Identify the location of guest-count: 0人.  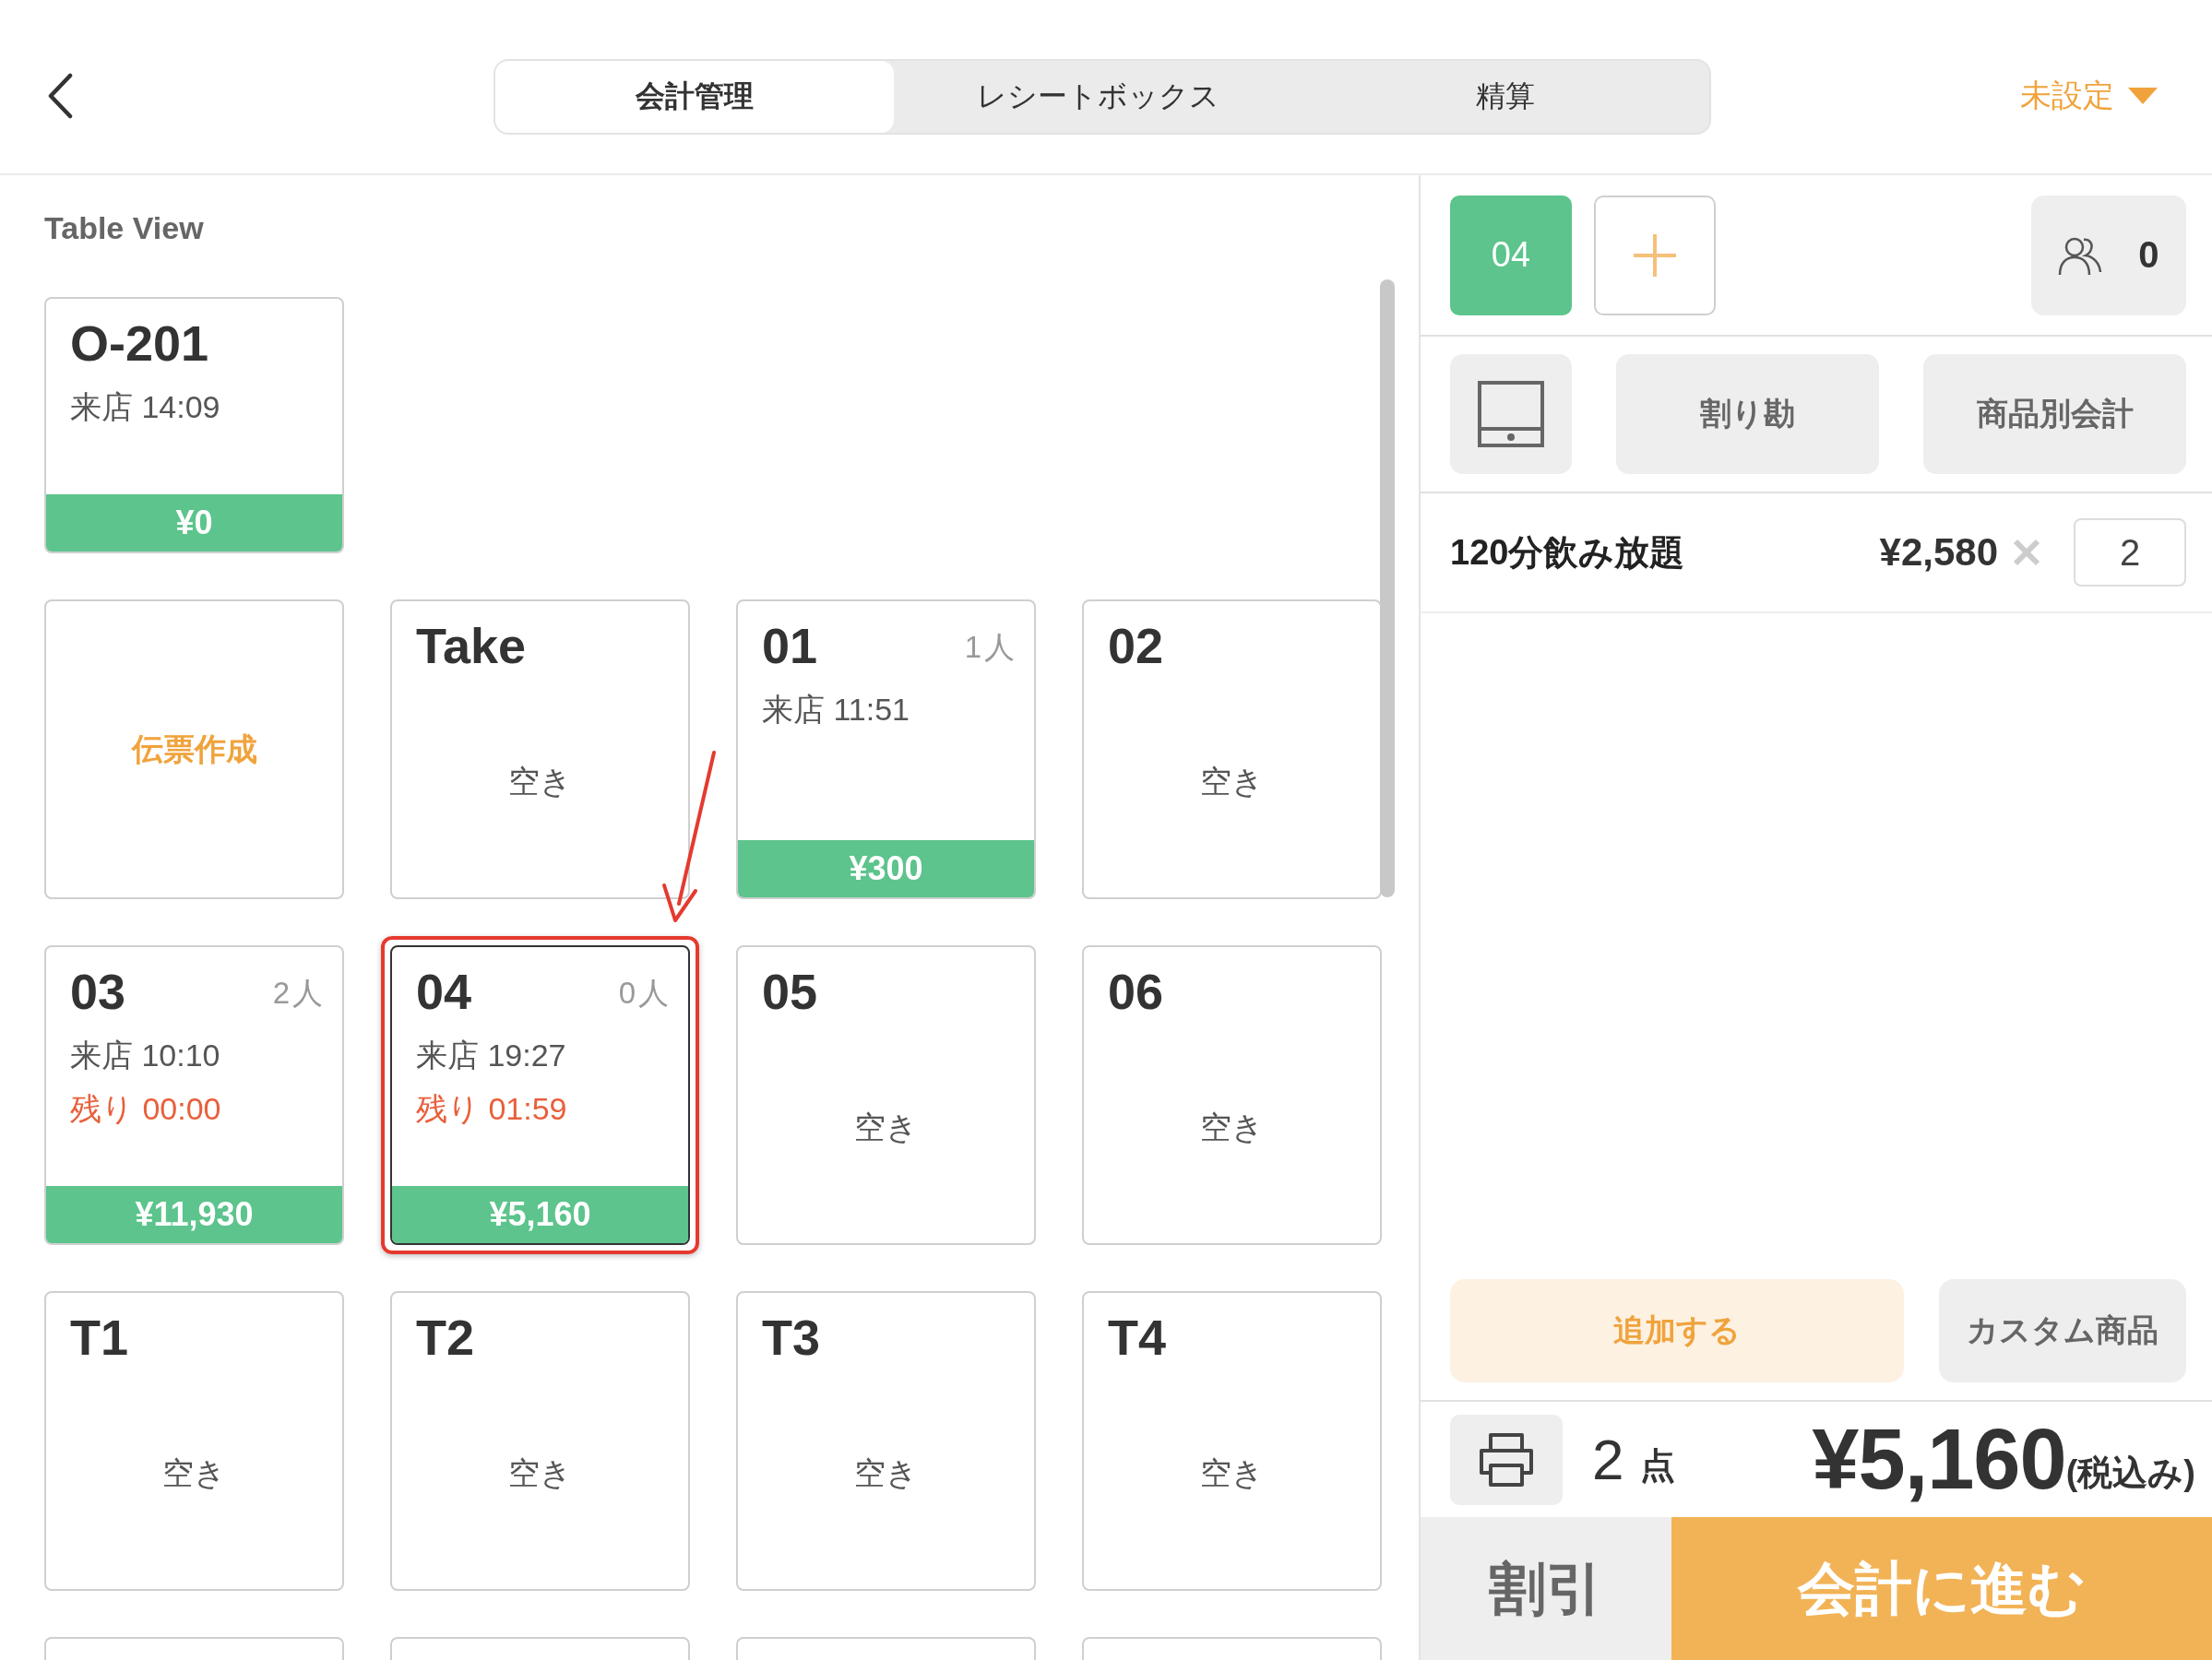
(645, 993).